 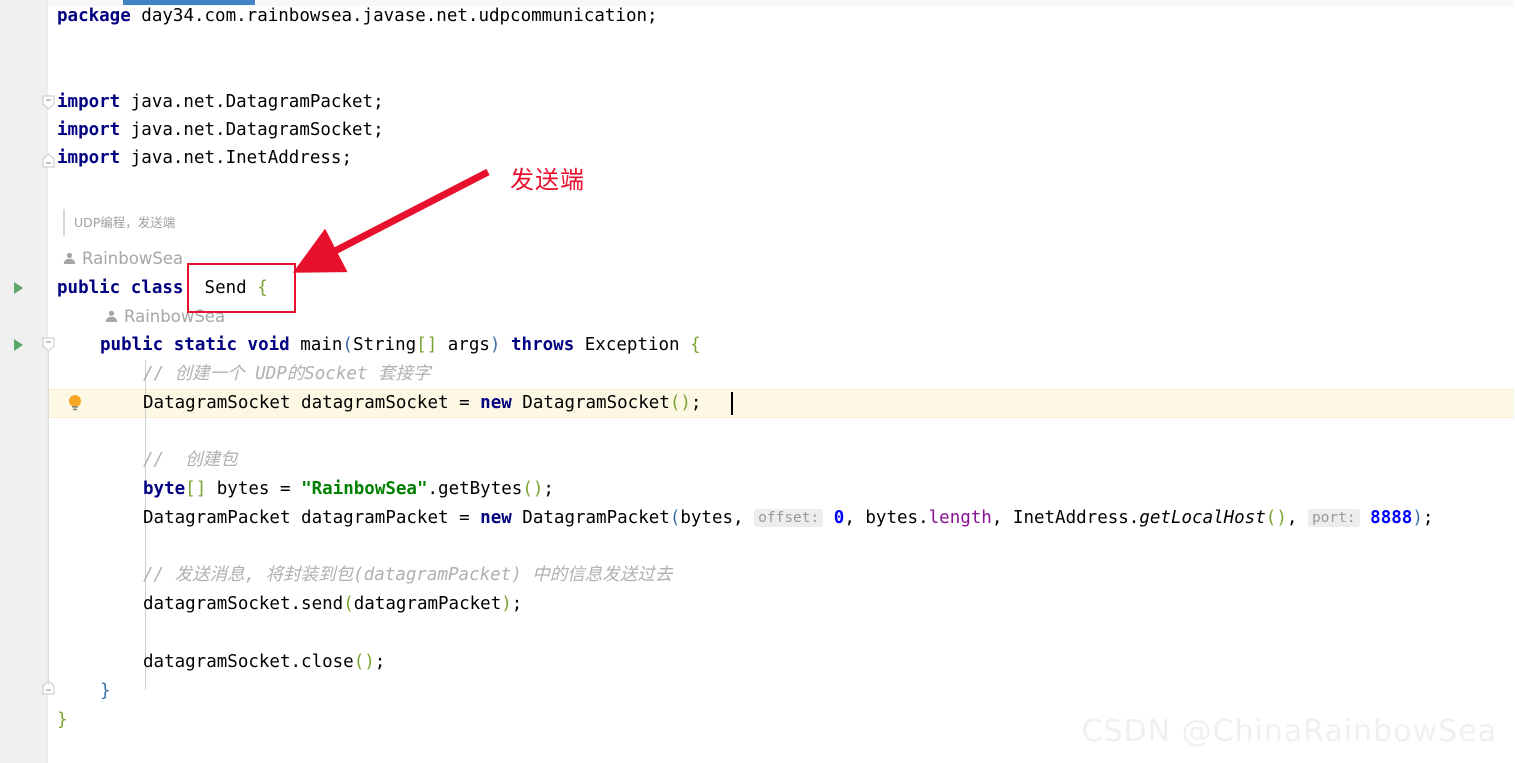 What do you see at coordinates (886, 518) in the screenshot?
I see `token-arg-bytes-obj: , bytes.` at bounding box center [886, 518].